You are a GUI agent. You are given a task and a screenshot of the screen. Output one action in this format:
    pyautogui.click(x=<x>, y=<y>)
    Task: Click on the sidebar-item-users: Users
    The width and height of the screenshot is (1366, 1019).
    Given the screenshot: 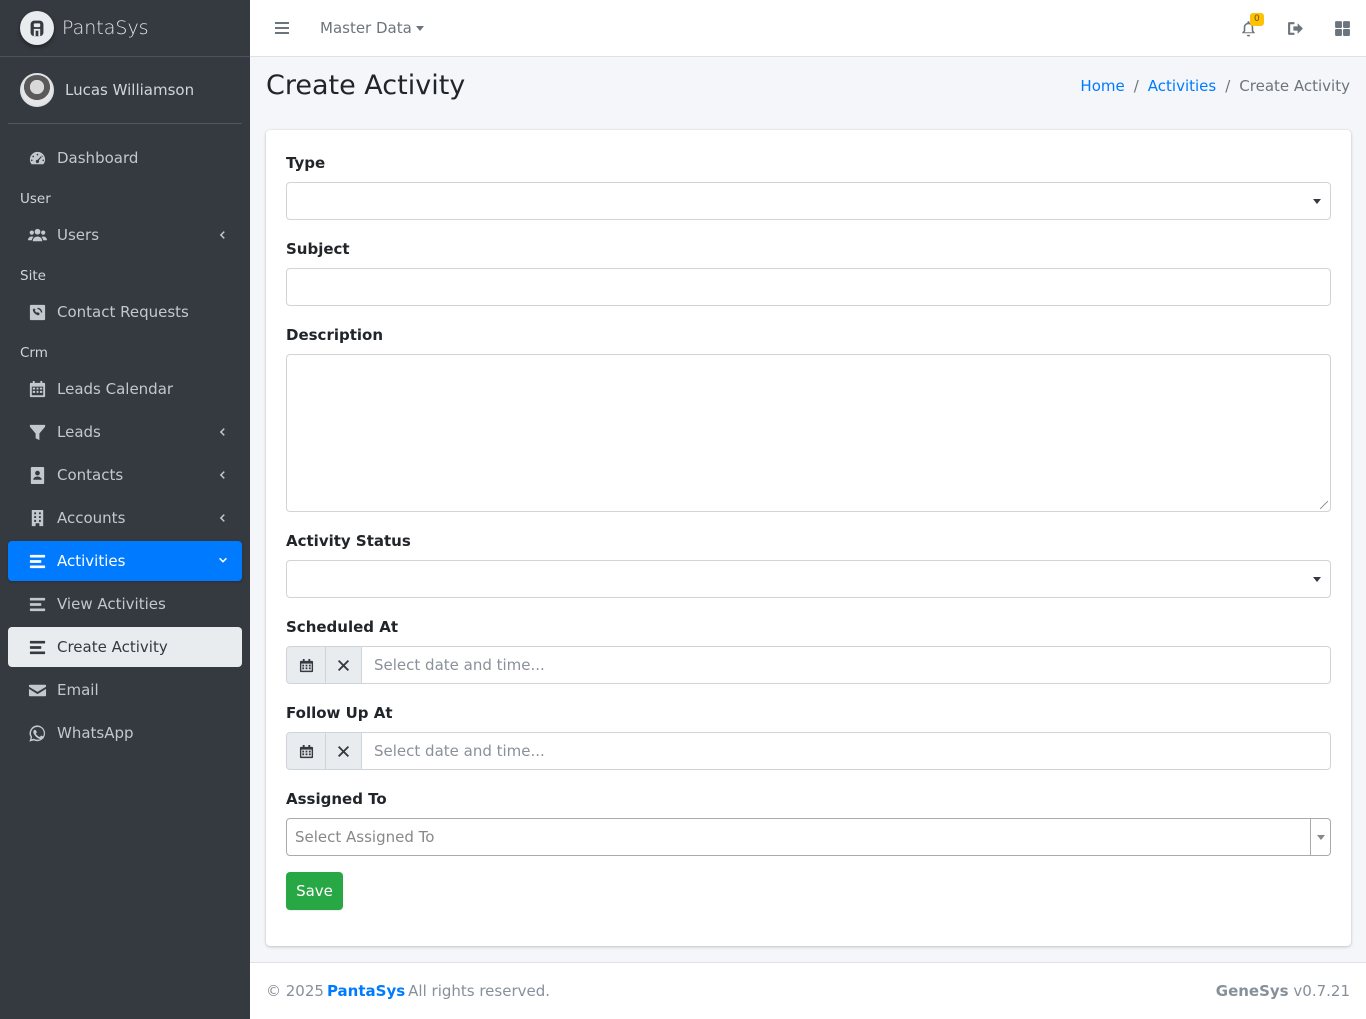 What is the action you would take?
    pyautogui.click(x=125, y=235)
    